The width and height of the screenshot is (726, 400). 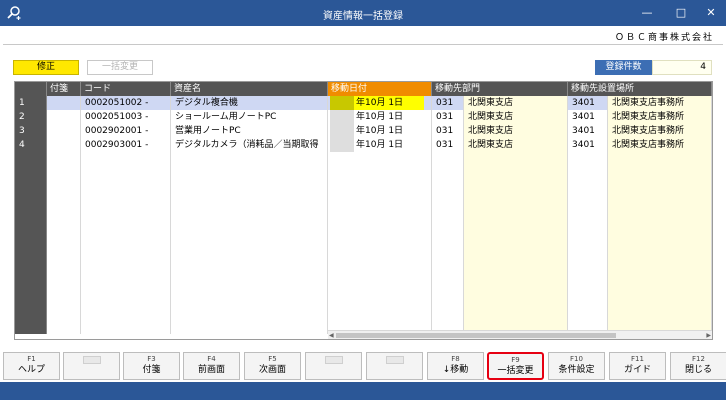 What do you see at coordinates (31, 117) in the screenshot?
I see `row-number: 2` at bounding box center [31, 117].